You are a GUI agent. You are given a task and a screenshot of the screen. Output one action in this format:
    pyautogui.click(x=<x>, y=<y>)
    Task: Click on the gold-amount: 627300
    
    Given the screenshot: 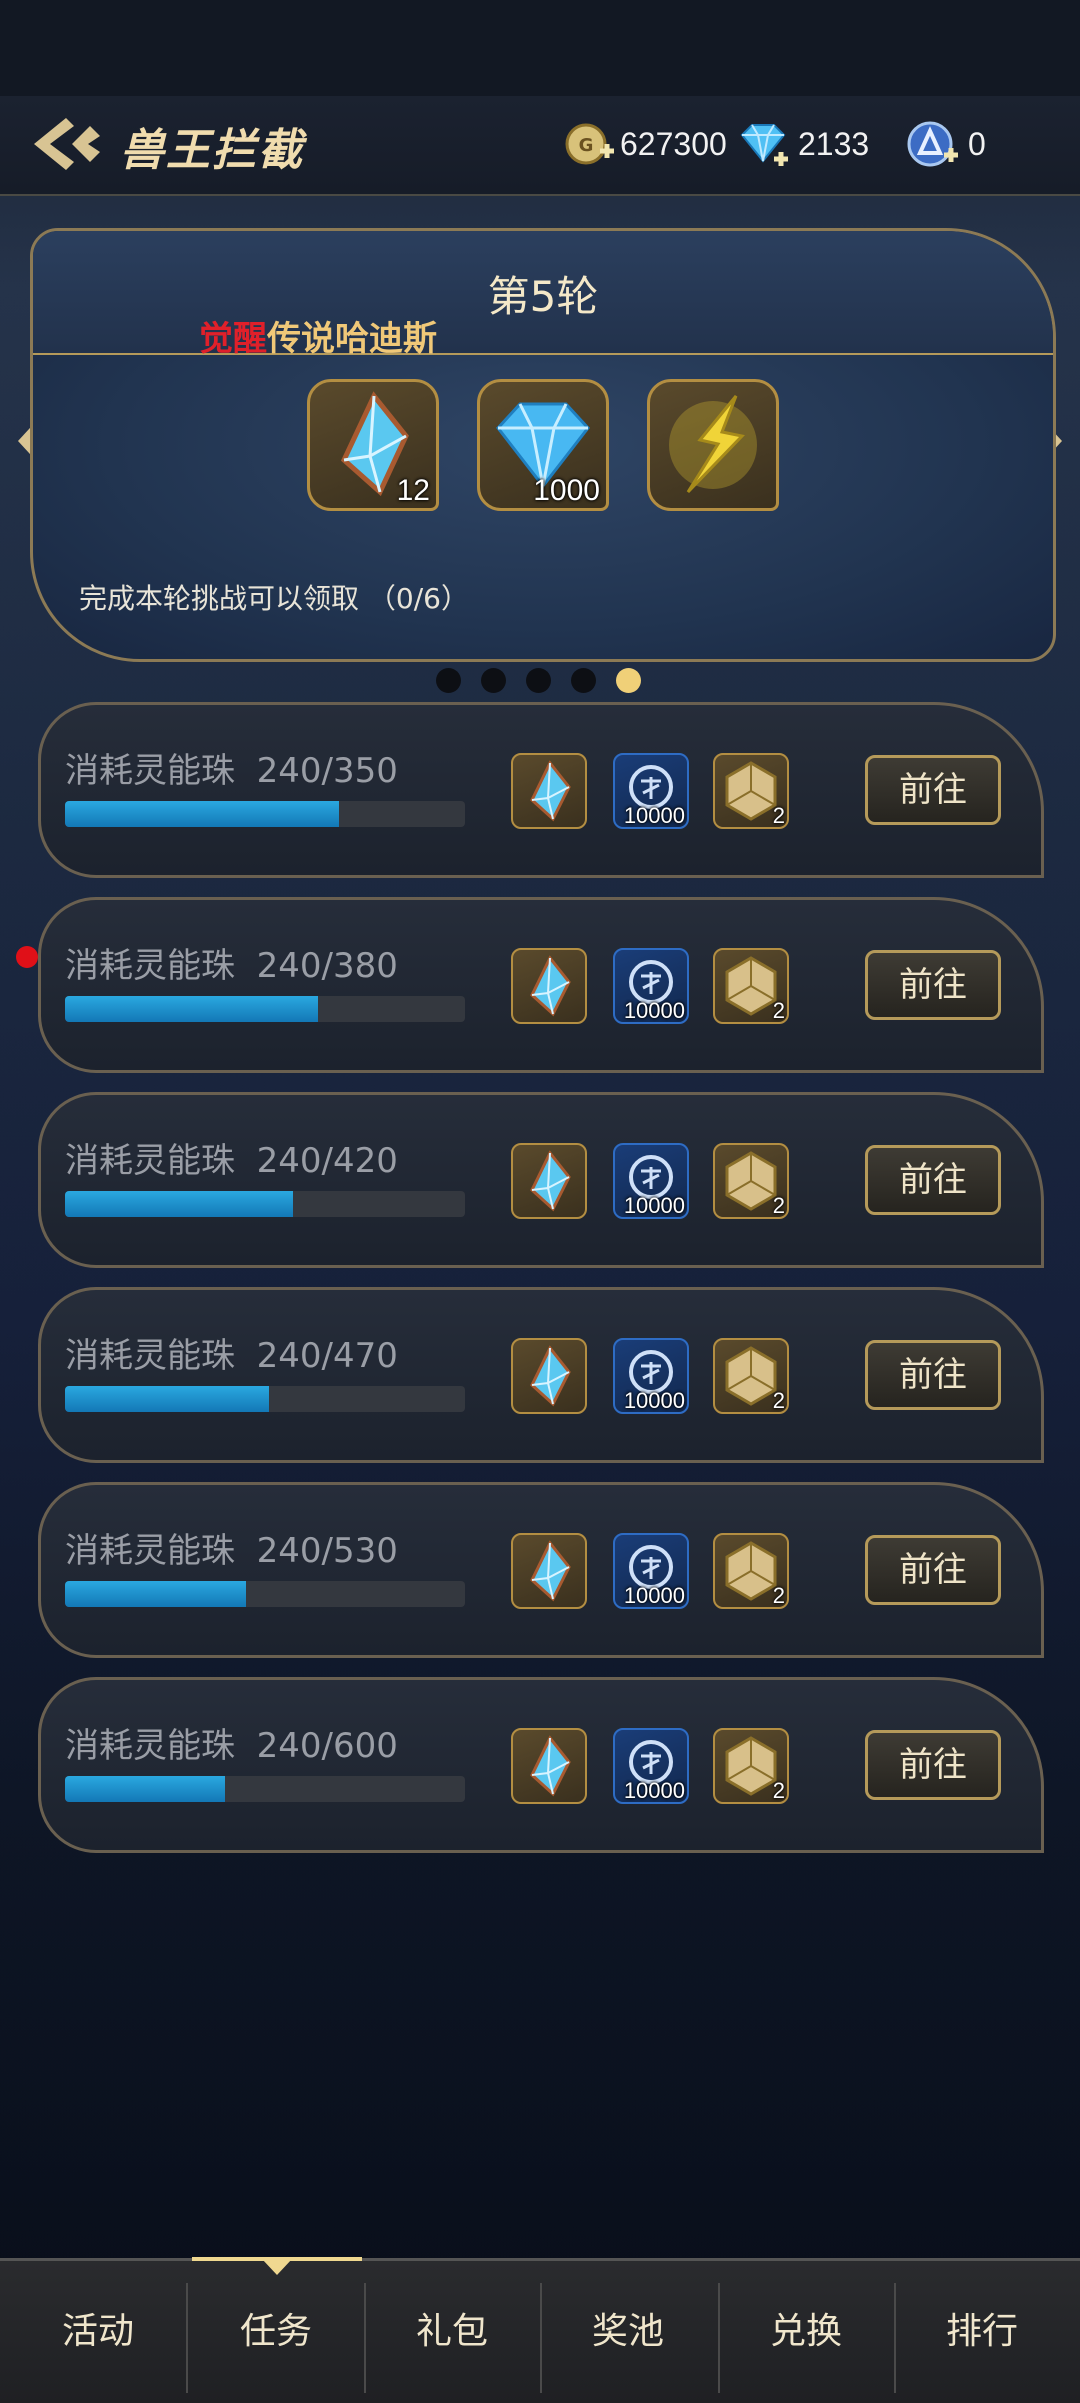 What is the action you would take?
    pyautogui.click(x=673, y=143)
    